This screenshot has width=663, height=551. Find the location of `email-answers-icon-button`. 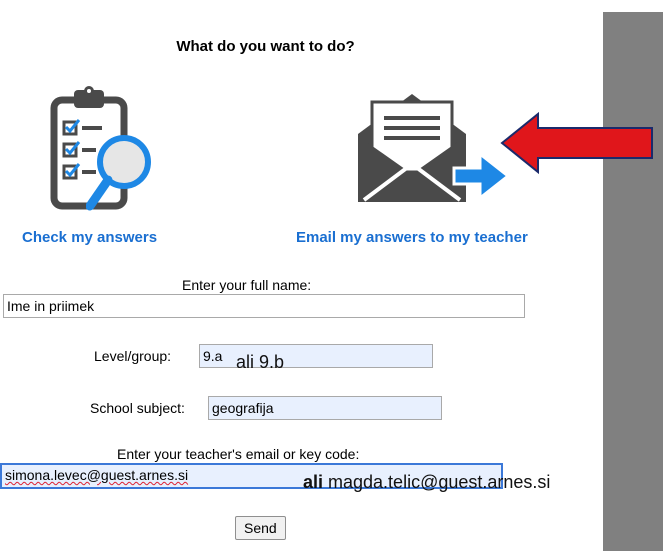

email-answers-icon-button is located at coordinates (435, 146).